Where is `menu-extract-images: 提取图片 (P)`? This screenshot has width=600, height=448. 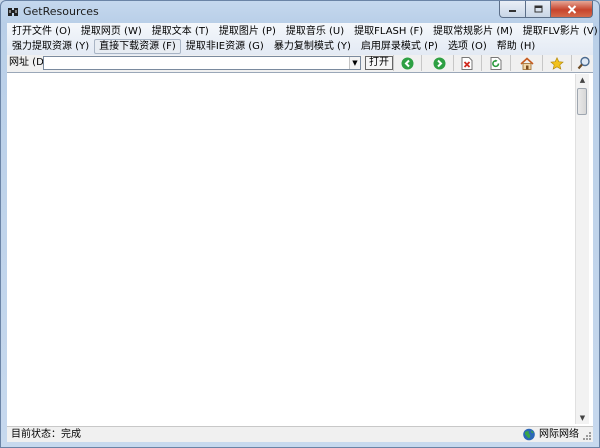
menu-extract-images: 提取图片 (P) is located at coordinates (247, 31).